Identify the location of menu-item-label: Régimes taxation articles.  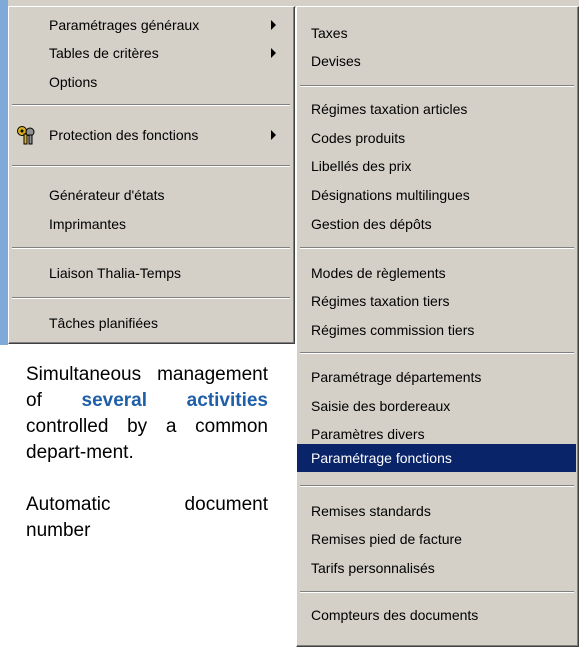
(389, 109).